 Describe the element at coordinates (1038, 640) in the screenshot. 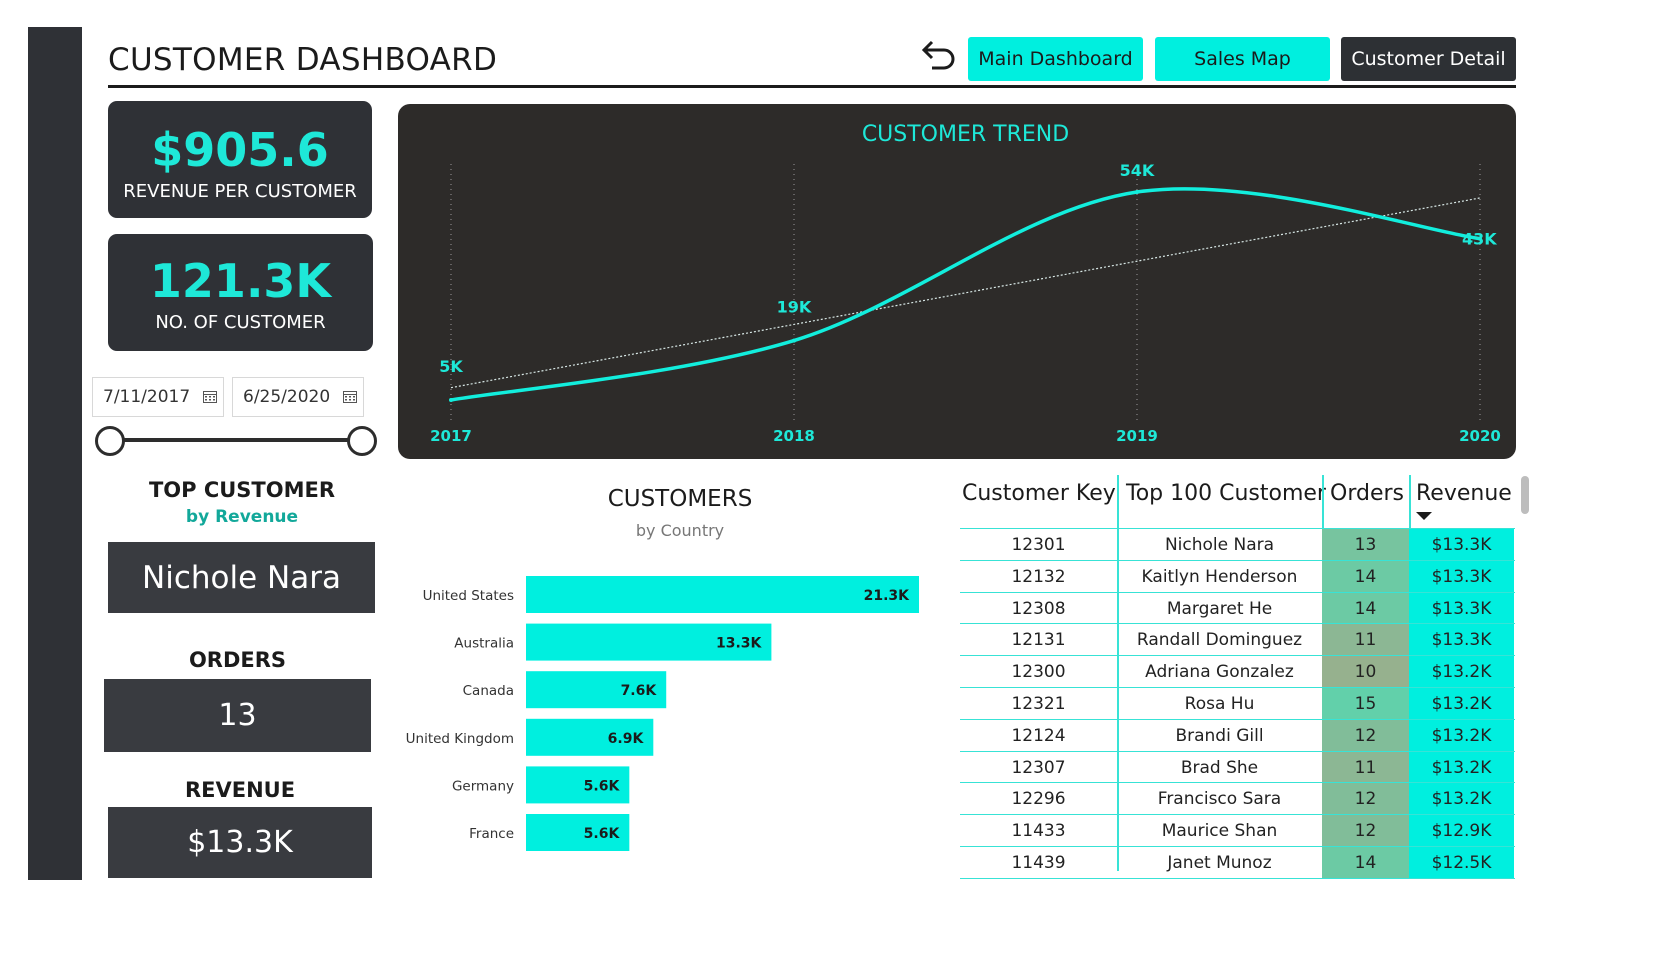

I see `table-cell-customer-key: 12131` at that location.